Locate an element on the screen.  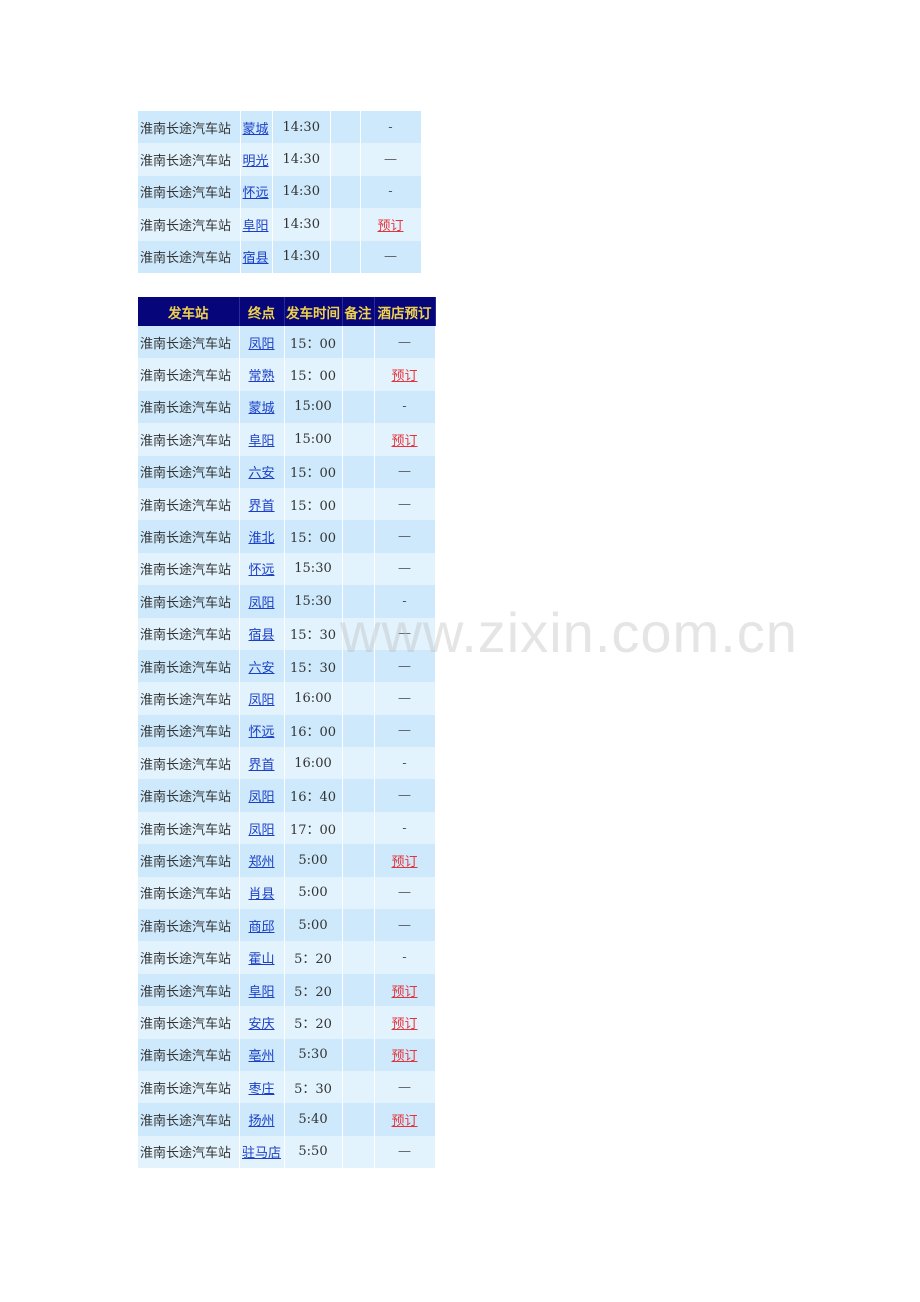
table-row: 淮南长途汽车站 阜阳 14:30 预订 is located at coordinates (280, 224).